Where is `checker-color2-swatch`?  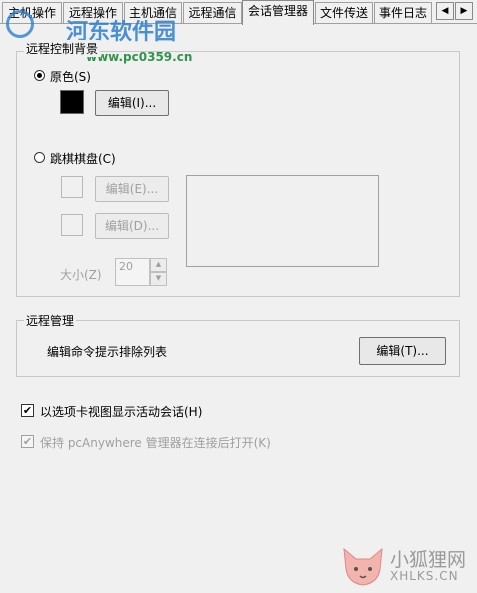
checker-color2-swatch is located at coordinates (72, 225).